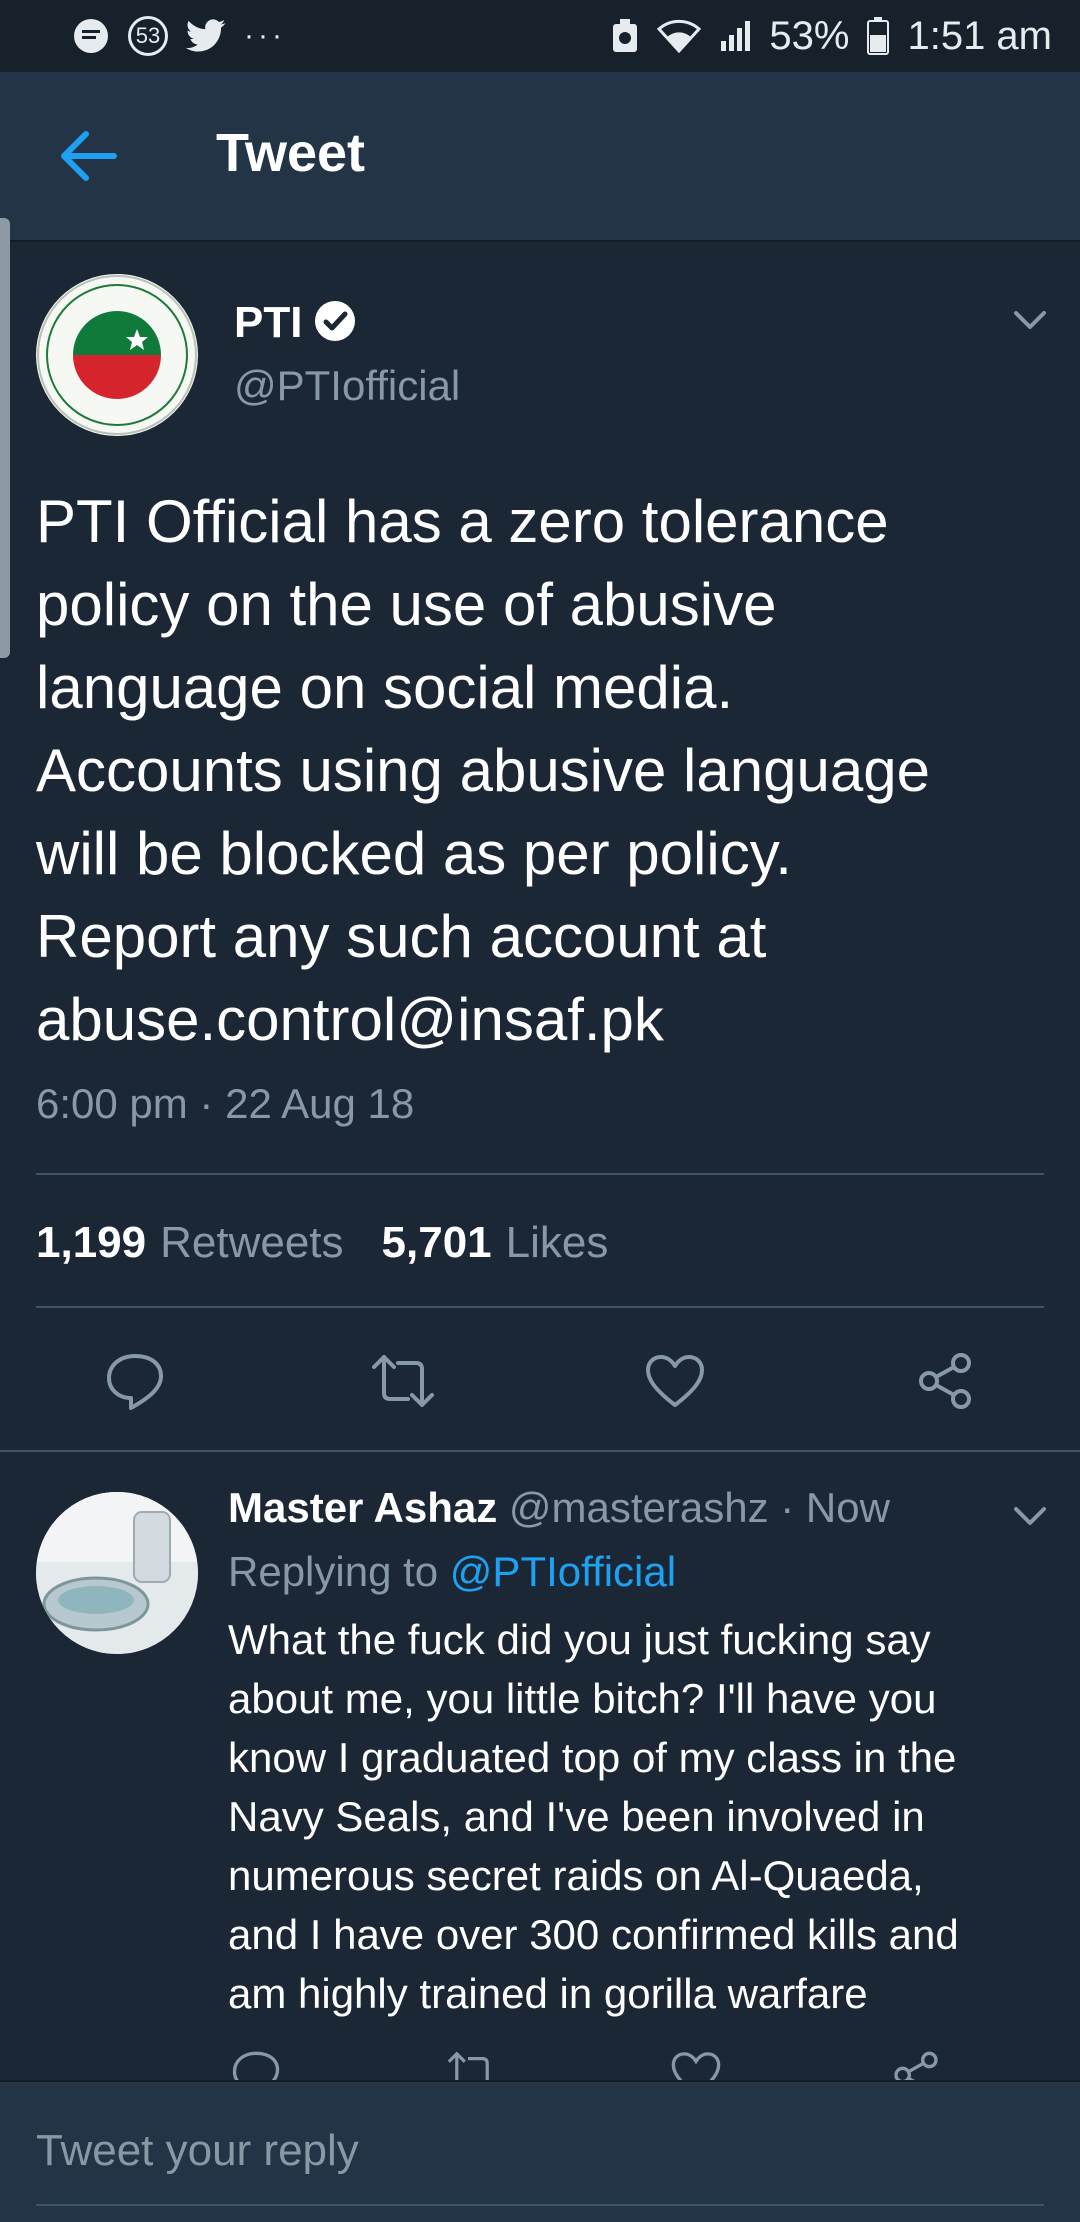 The image size is (1080, 2222). I want to click on tweet-options-button, so click(1030, 320).